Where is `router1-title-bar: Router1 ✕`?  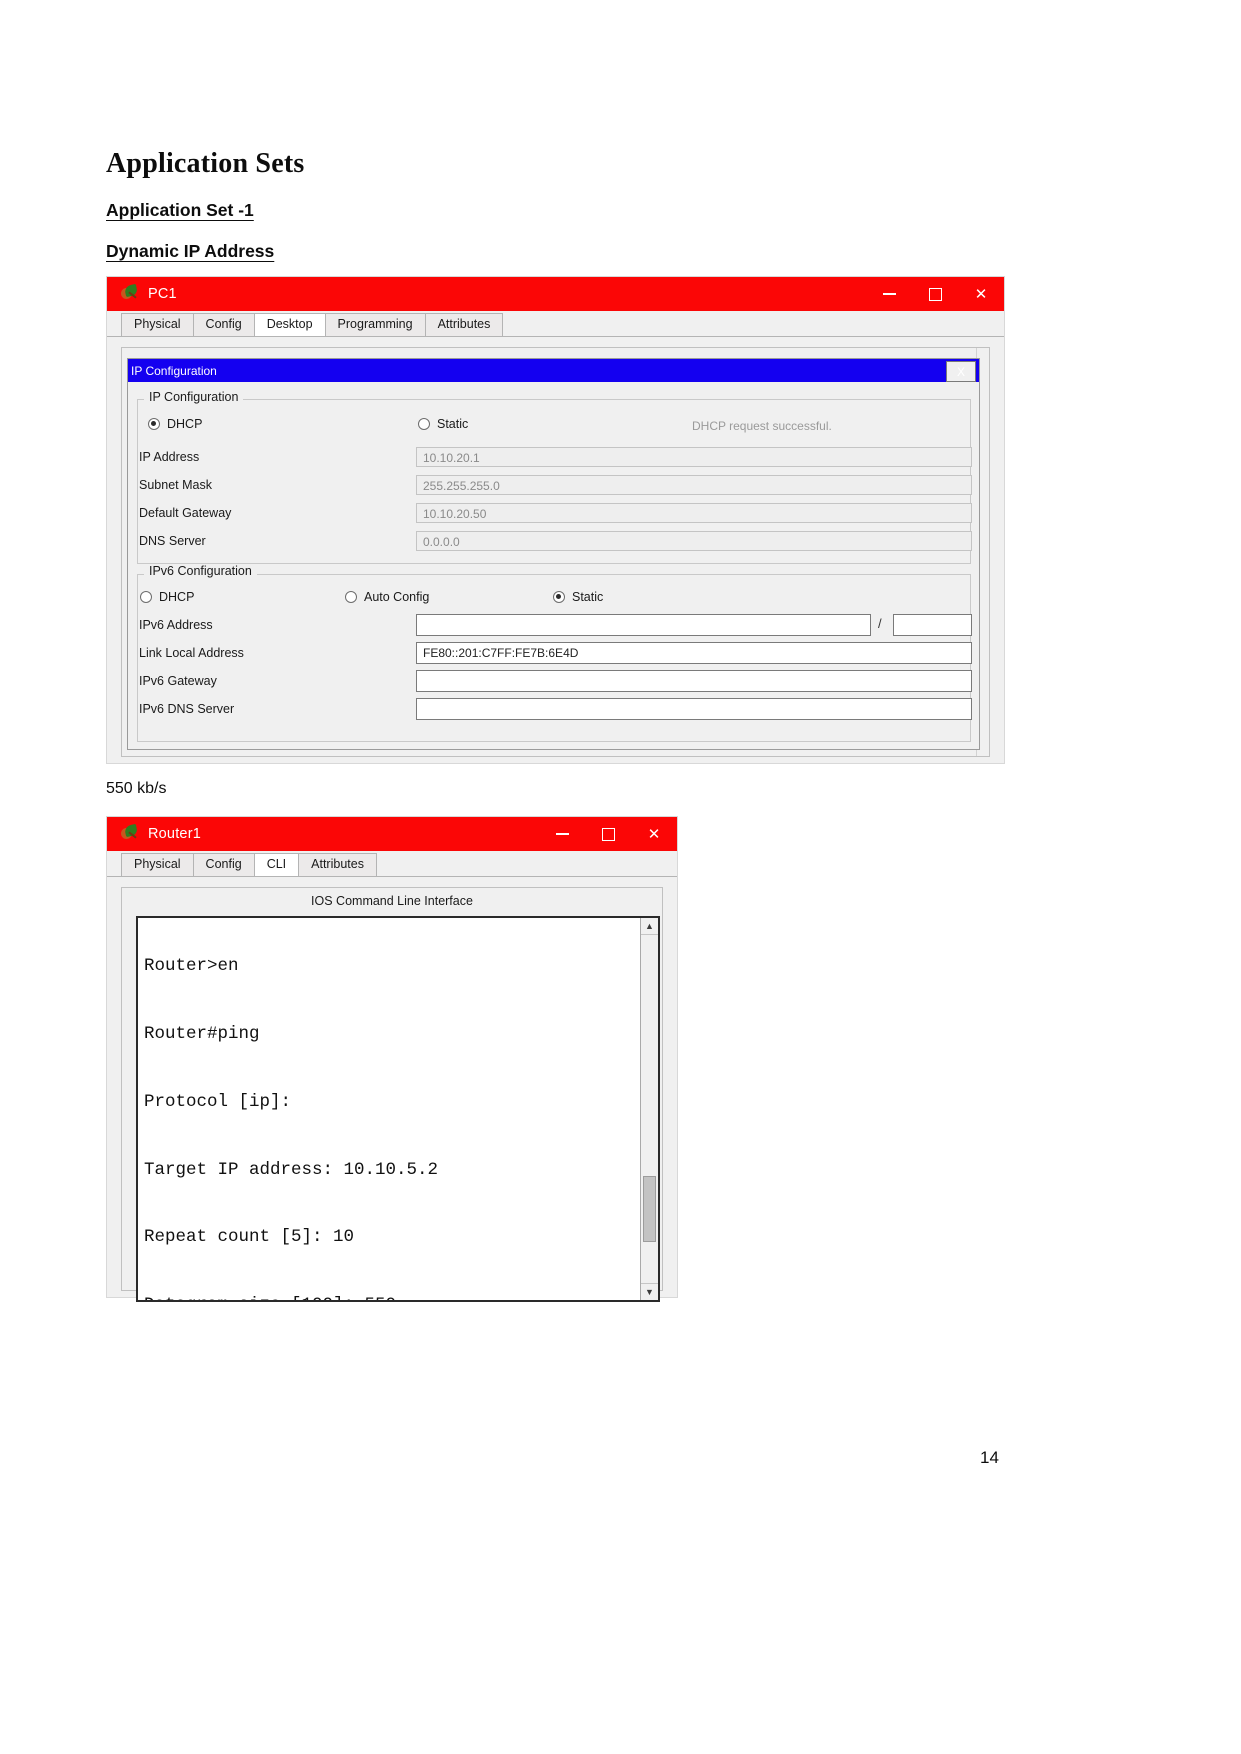
router1-title-bar: Router1 ✕ is located at coordinates (392, 834).